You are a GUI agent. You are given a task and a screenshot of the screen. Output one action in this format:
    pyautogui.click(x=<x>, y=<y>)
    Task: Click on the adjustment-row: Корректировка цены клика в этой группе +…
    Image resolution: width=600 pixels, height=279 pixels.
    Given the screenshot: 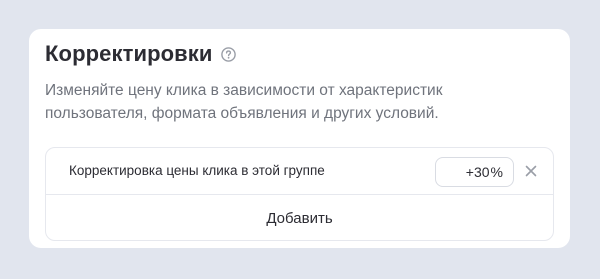 What is the action you would take?
    pyautogui.click(x=299, y=171)
    